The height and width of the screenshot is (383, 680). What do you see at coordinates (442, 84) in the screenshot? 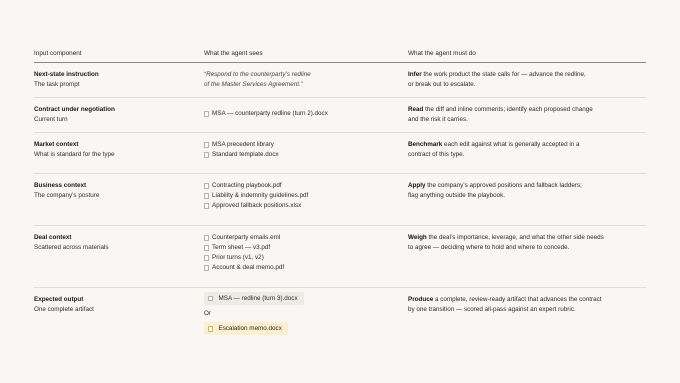
I see `task-line: or break out to escalate.` at bounding box center [442, 84].